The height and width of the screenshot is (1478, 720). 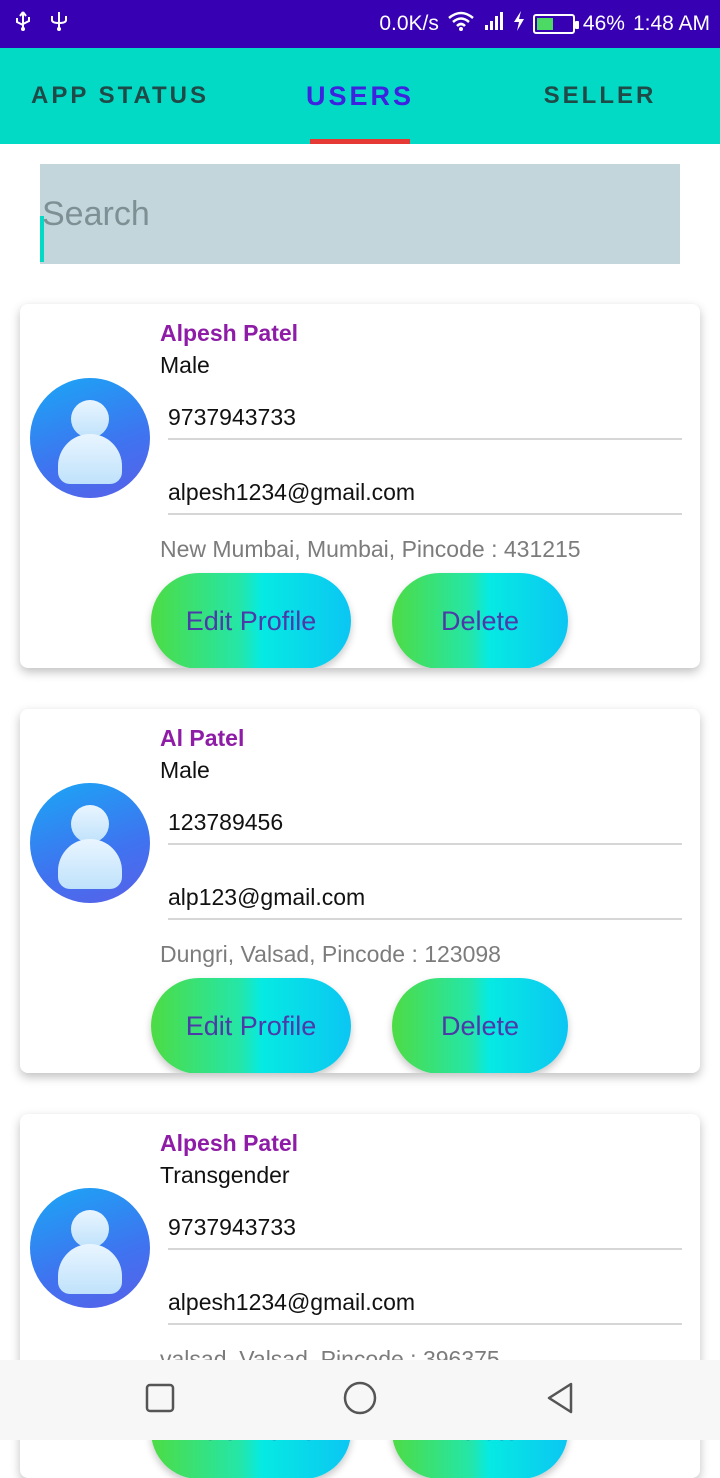 What do you see at coordinates (409, 23) in the screenshot?
I see `net-speed: 0.0K/s` at bounding box center [409, 23].